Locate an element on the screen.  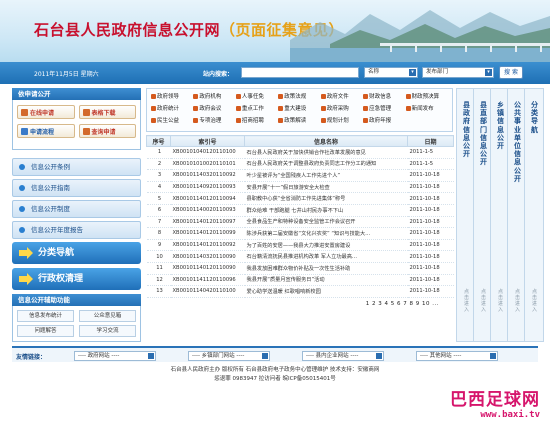
dept-select: 发布部门 ▾ is located at coordinates (458, 72).